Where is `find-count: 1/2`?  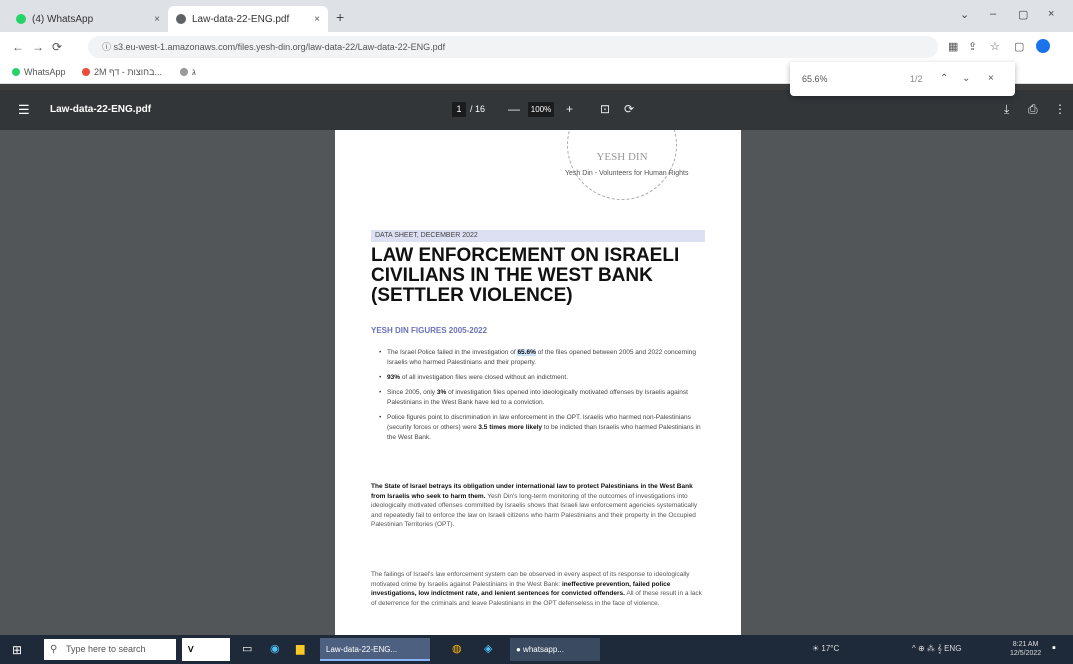
find-count: 1/2 is located at coordinates (916, 79).